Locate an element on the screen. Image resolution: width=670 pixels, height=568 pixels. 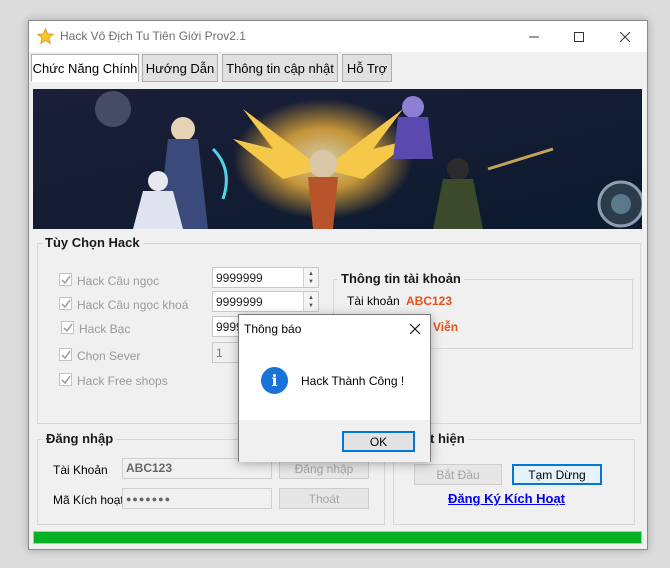
compass-emblem-icon is located at coordinates (619, 204).